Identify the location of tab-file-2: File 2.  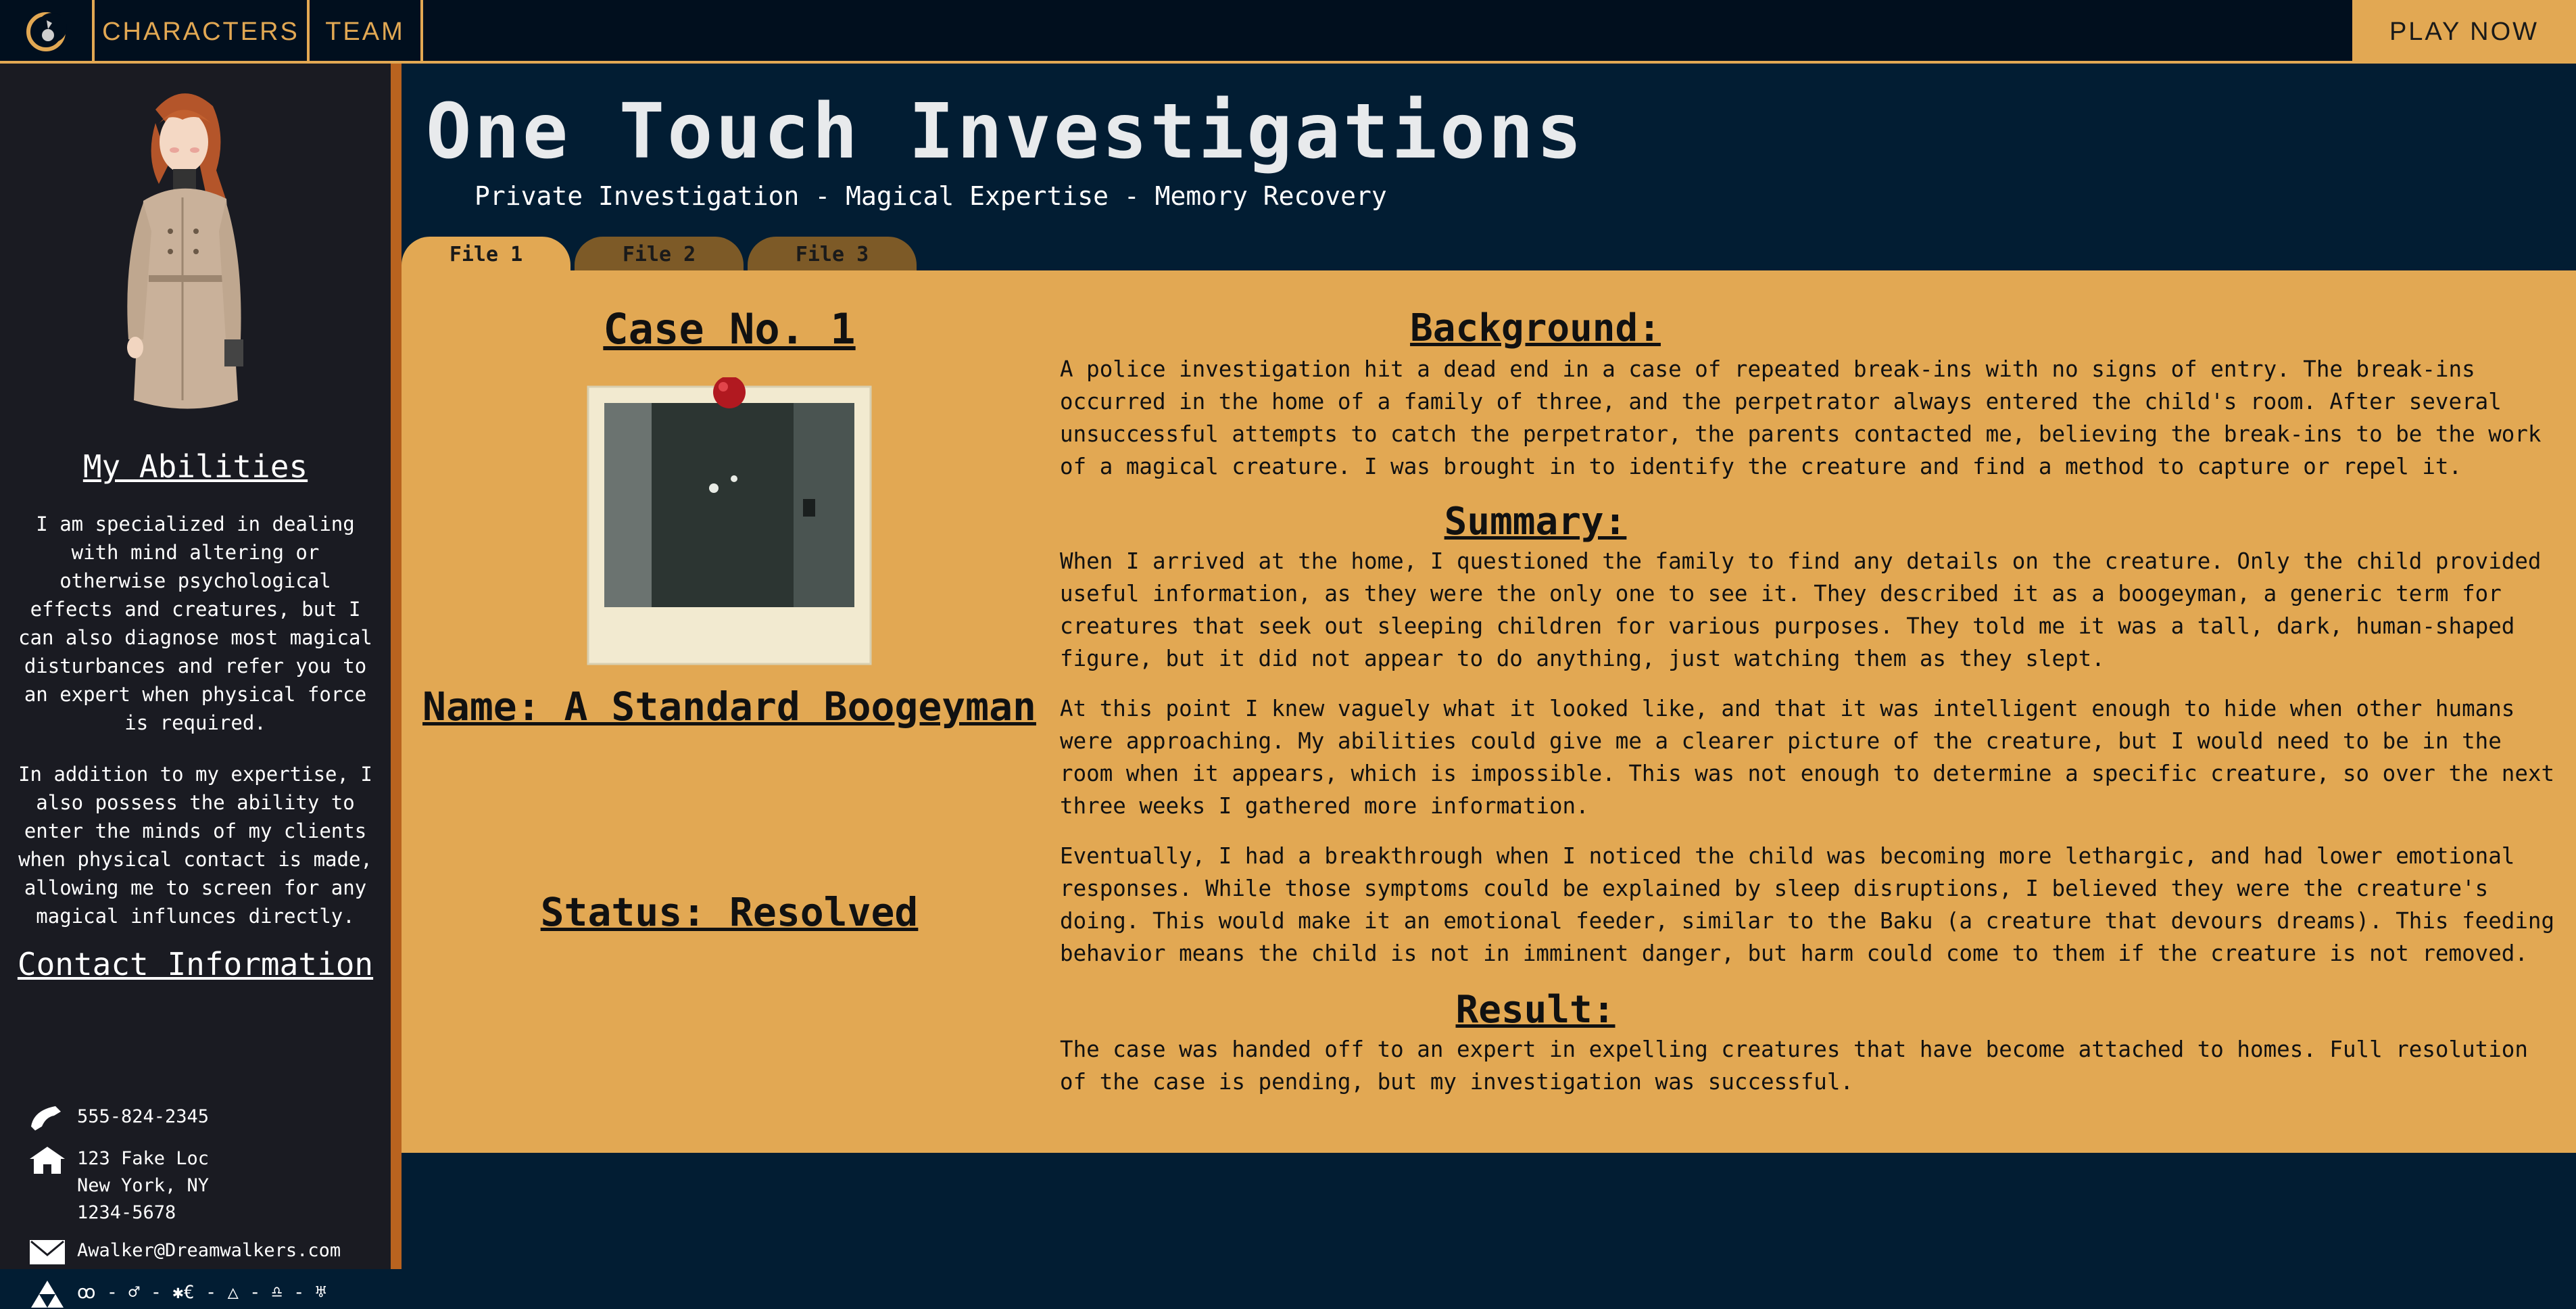
(659, 254).